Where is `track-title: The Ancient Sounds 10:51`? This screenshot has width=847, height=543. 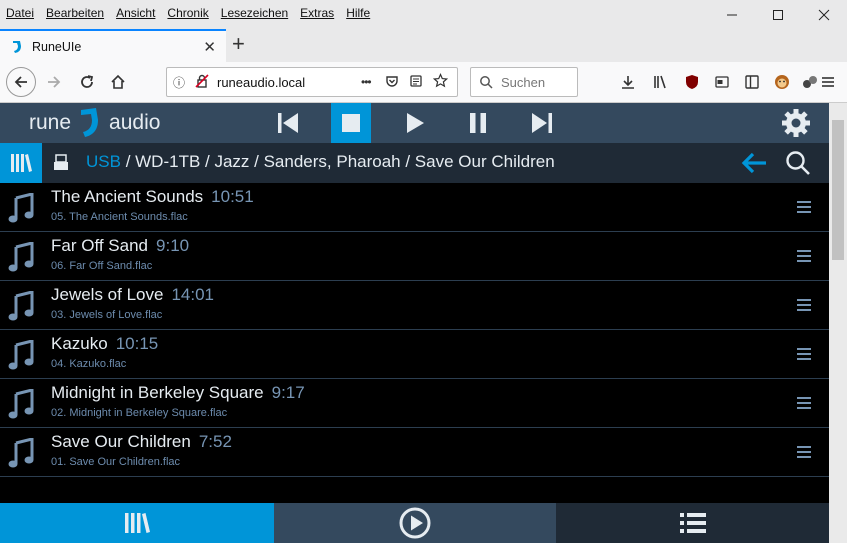
track-title: The Ancient Sounds 10:51 is located at coordinates (152, 197).